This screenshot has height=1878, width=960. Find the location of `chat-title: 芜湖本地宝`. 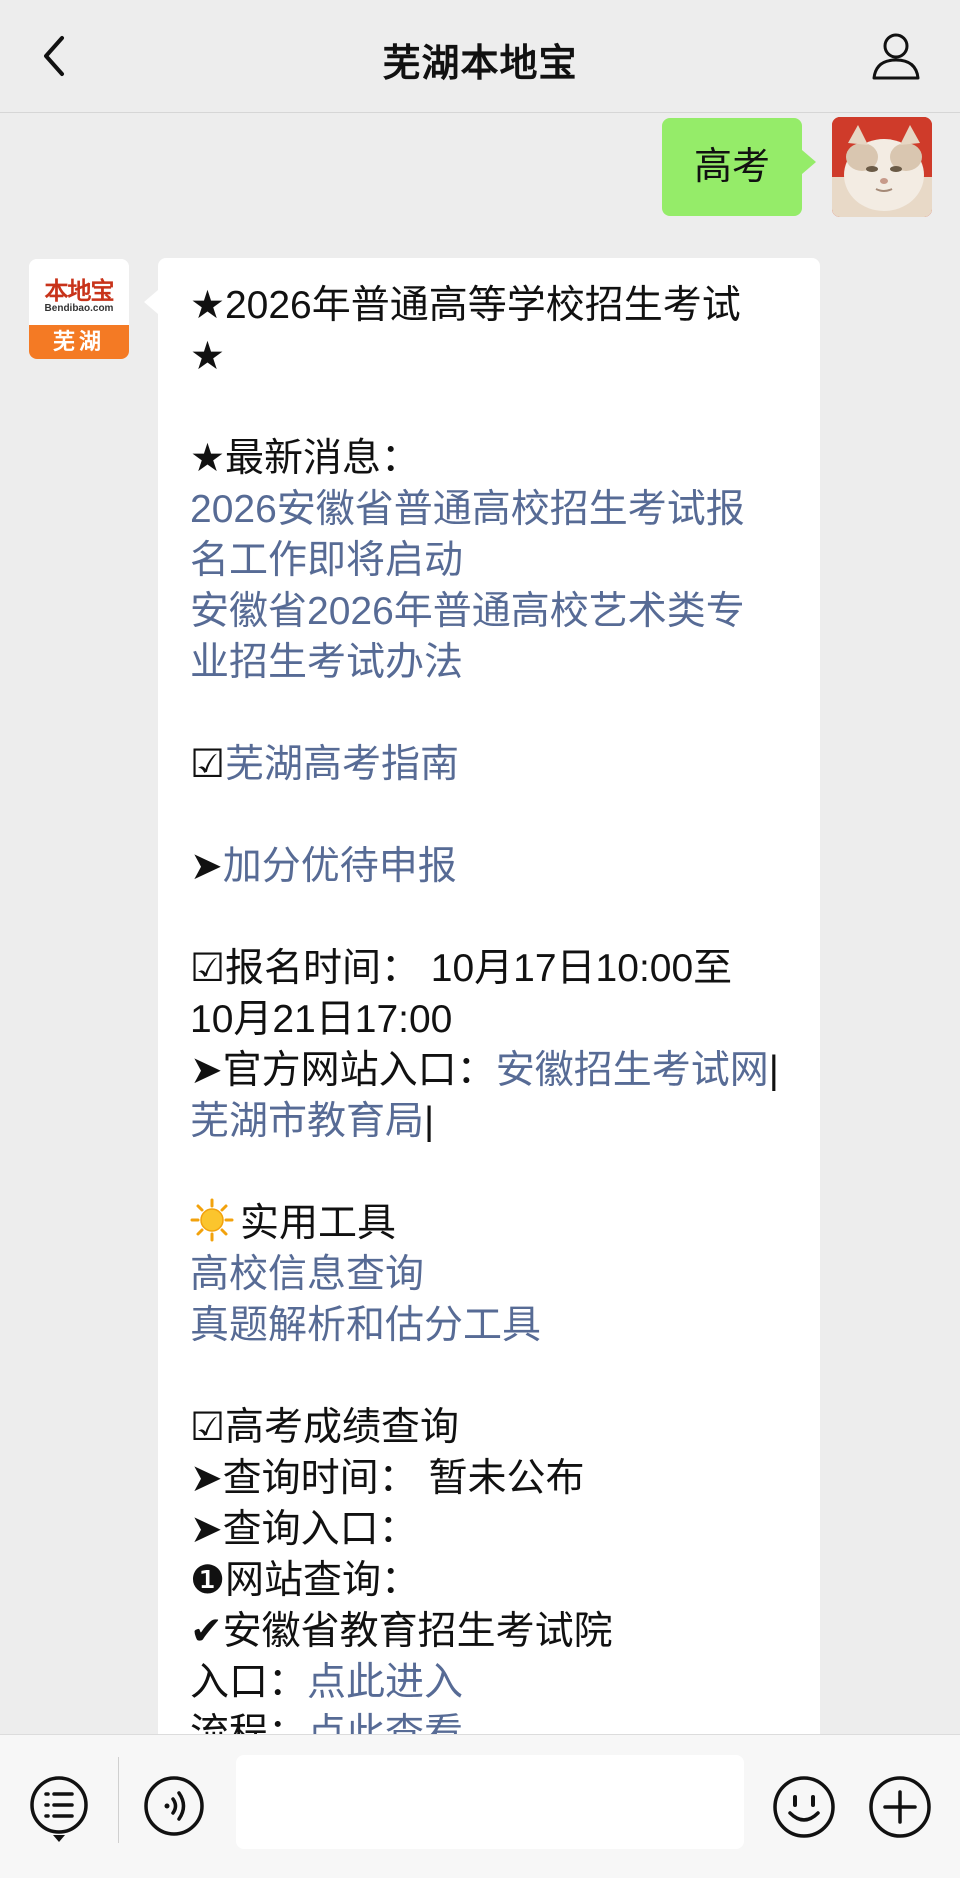

chat-title: 芜湖本地宝 is located at coordinates (480, 64).